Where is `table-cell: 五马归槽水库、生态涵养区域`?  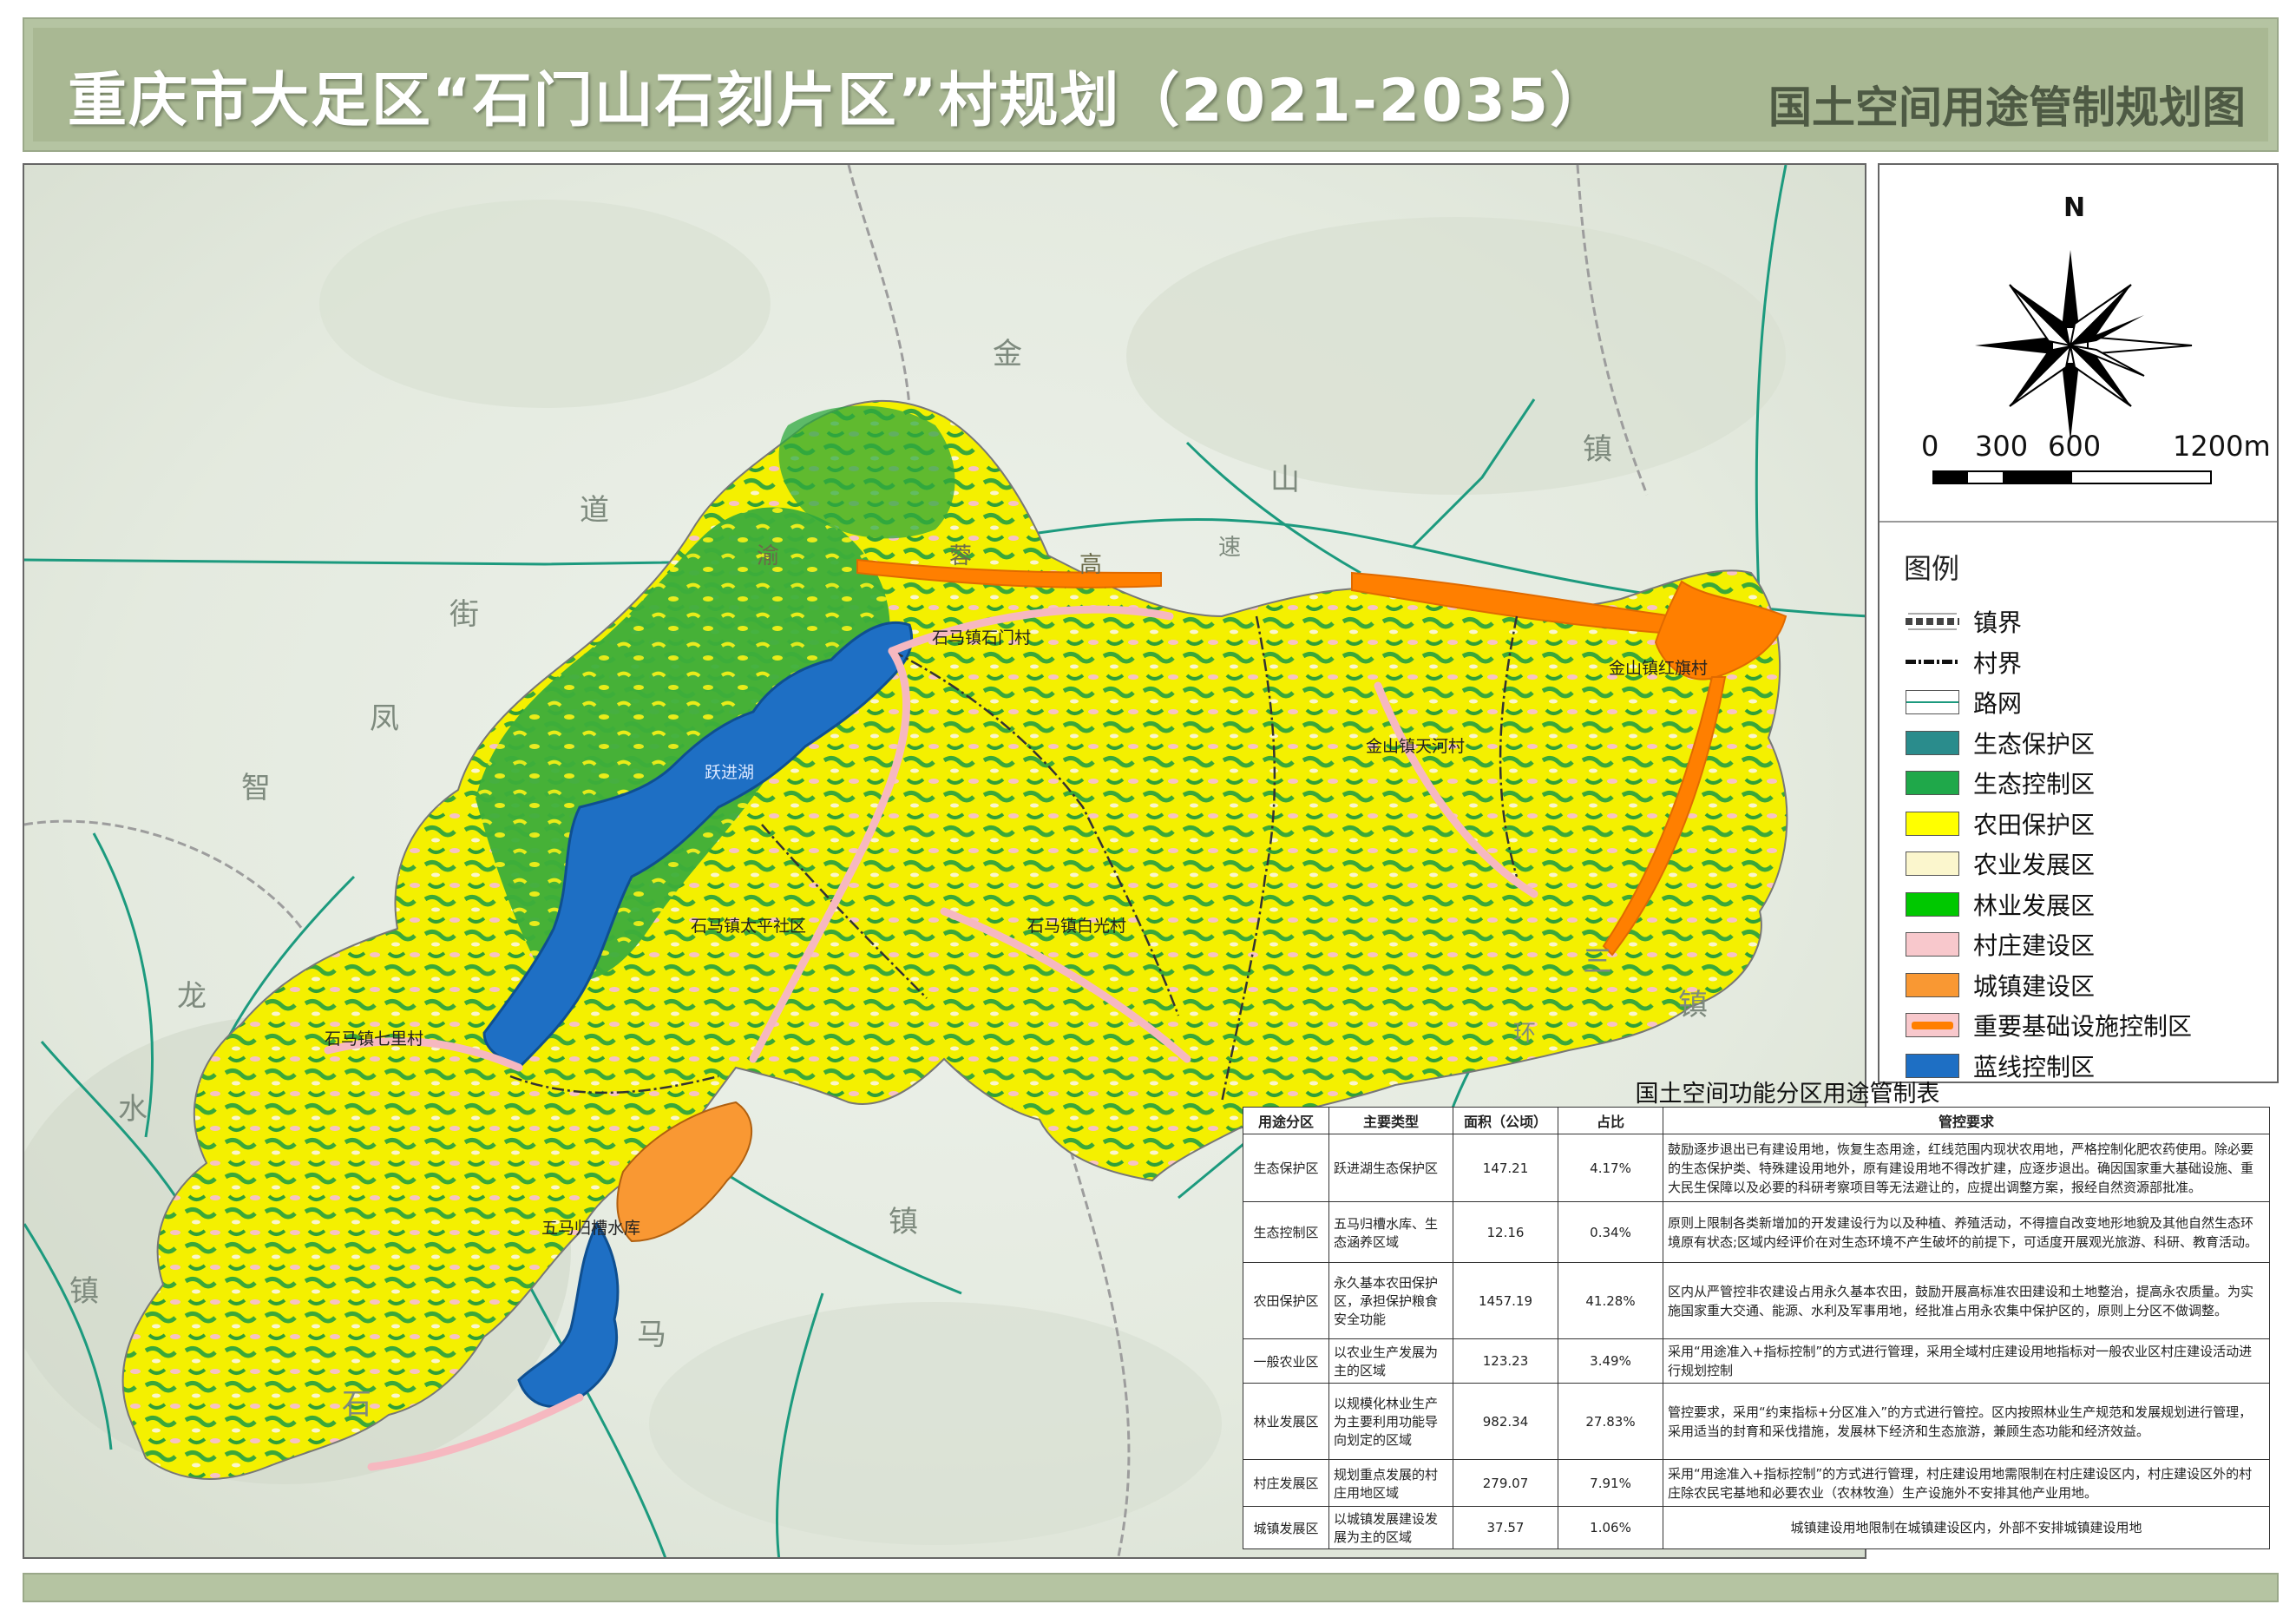
table-cell: 五马归槽水库、生态涵养区域 is located at coordinates (1390, 1232).